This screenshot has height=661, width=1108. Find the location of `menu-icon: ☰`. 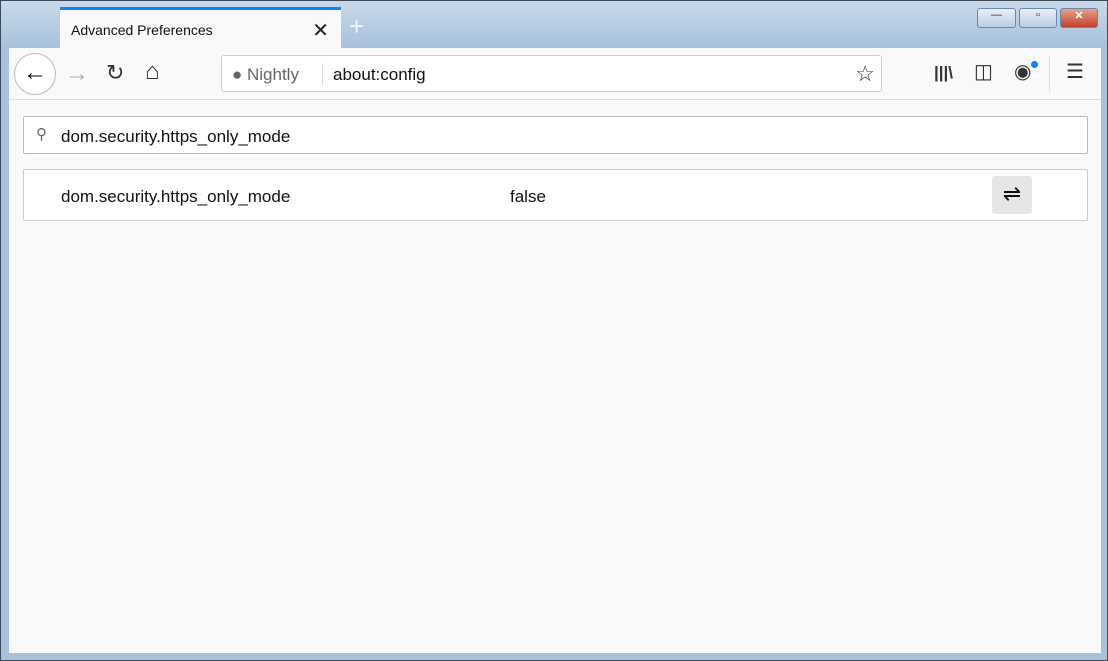

menu-icon: ☰ is located at coordinates (1075, 72).